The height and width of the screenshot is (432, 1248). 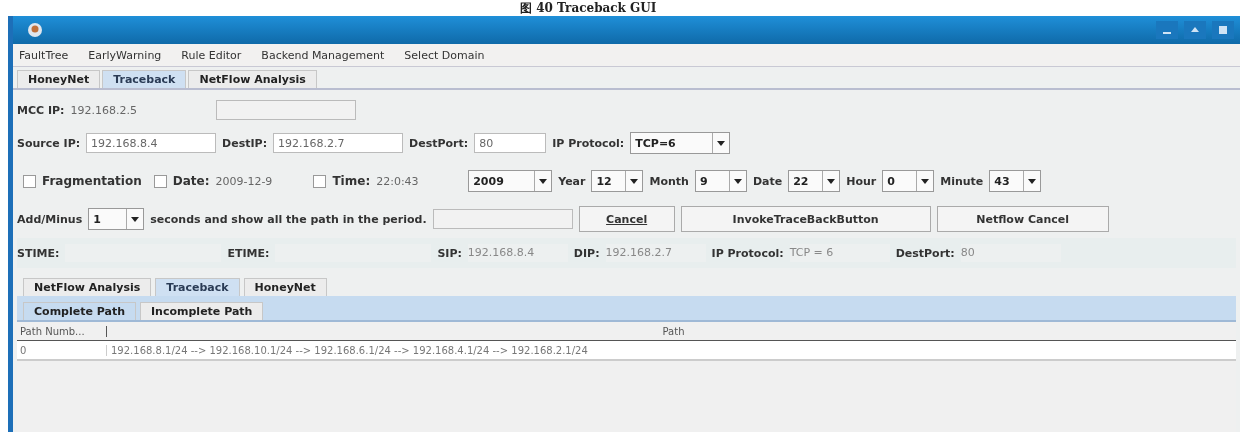 What do you see at coordinates (116, 219) in the screenshot?
I see `dropdown: 1` at bounding box center [116, 219].